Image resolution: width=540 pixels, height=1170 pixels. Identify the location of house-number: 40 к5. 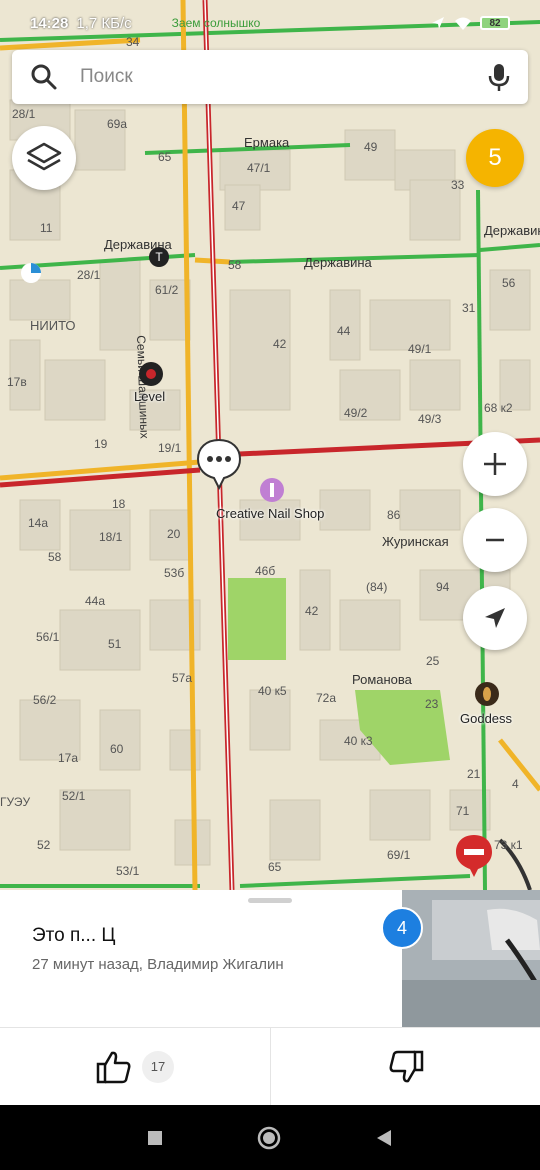
(272, 691).